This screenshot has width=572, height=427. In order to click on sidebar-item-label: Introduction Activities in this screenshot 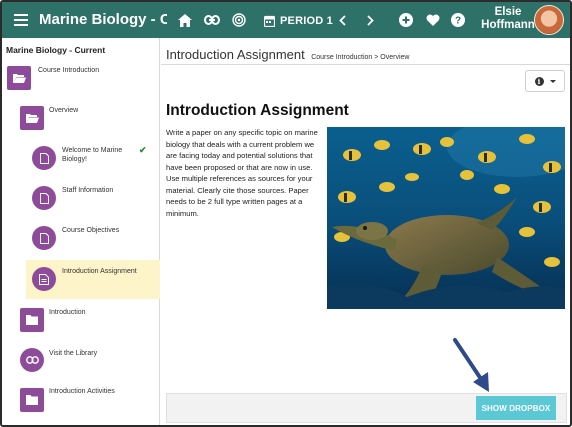, I will do `click(82, 391)`.